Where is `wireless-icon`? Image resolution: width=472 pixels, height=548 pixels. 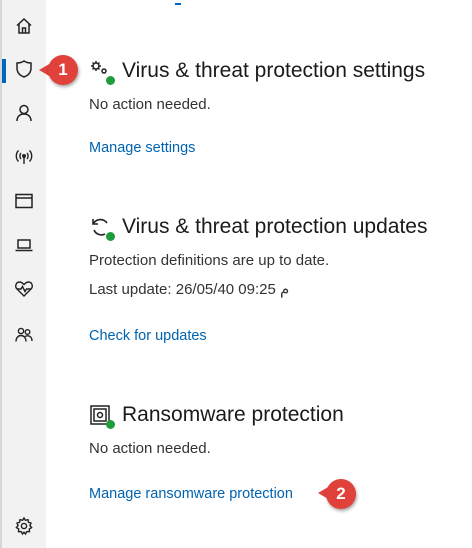 wireless-icon is located at coordinates (24, 159).